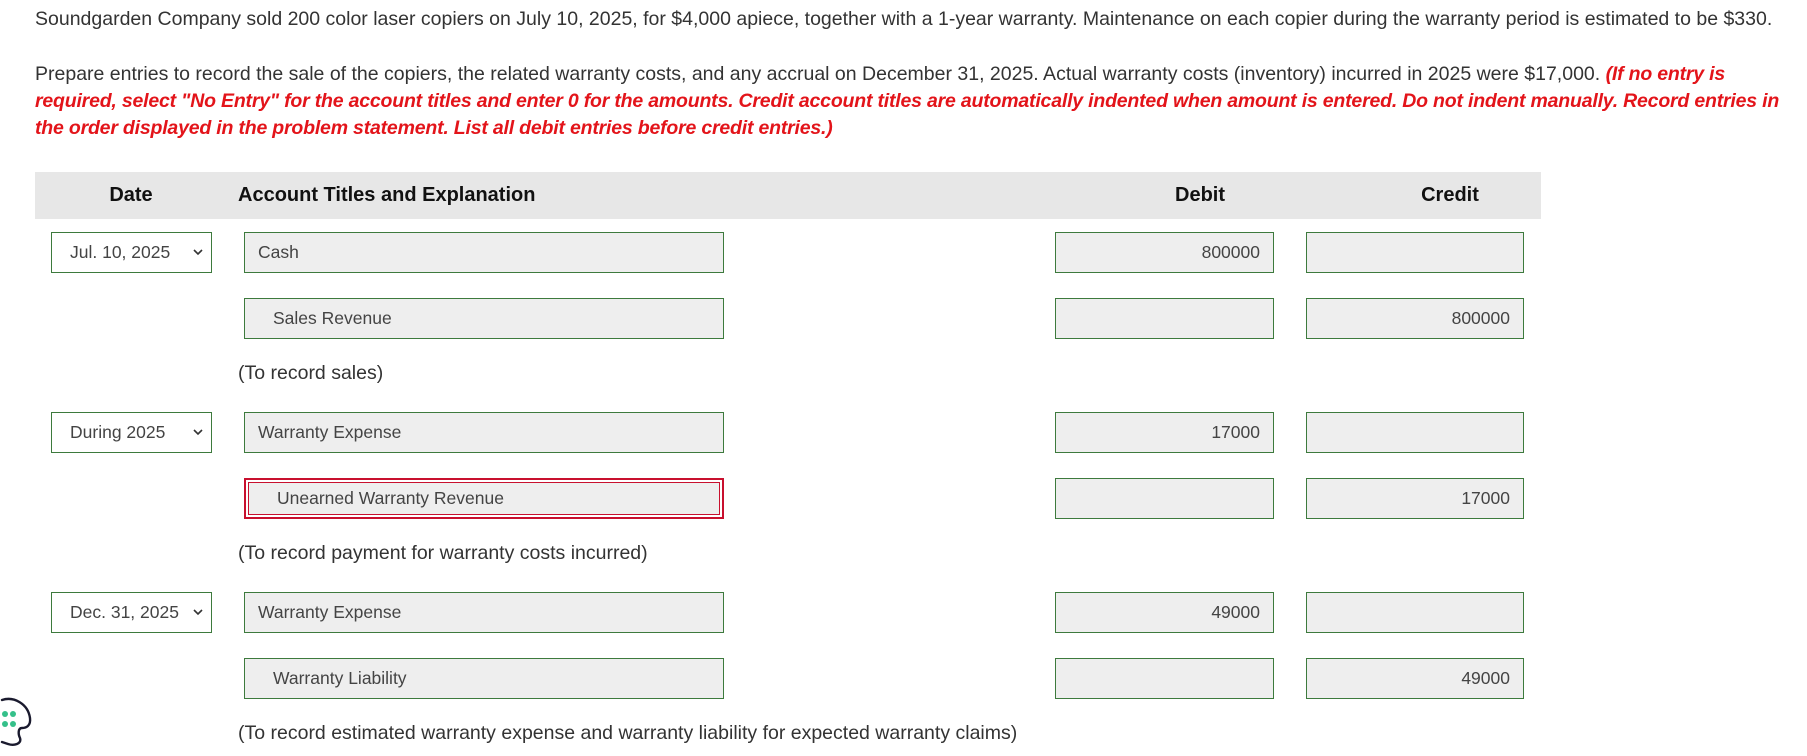 Image resolution: width=1807 pixels, height=756 pixels. What do you see at coordinates (1200, 195) in the screenshot?
I see `header-debit: Debit` at bounding box center [1200, 195].